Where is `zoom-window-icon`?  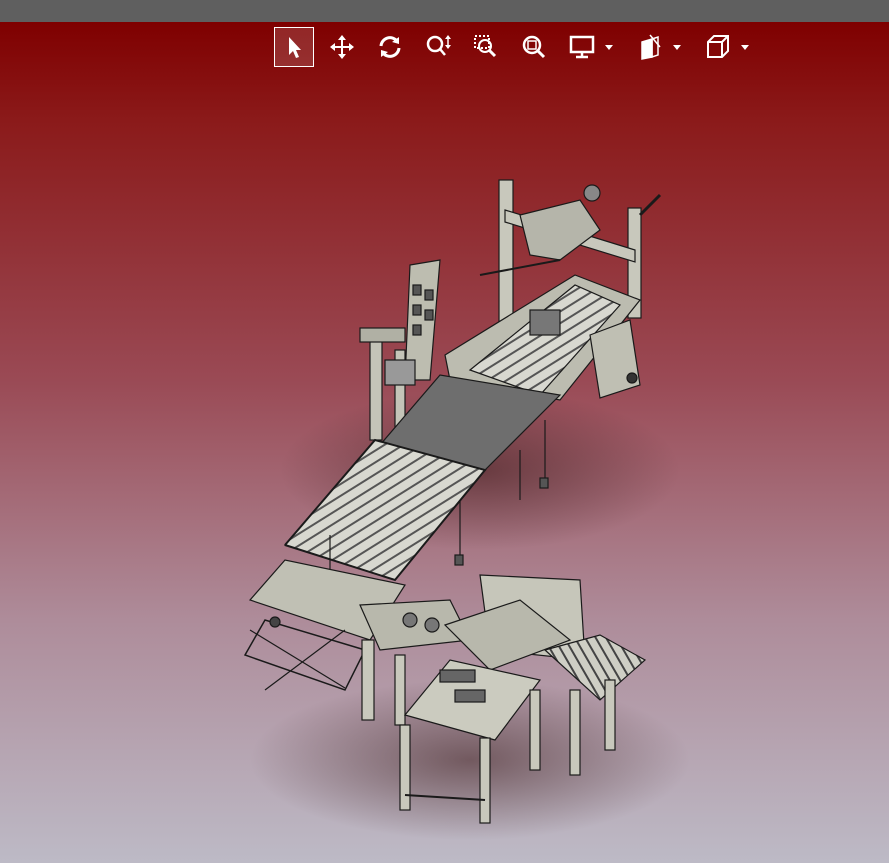 zoom-window-icon is located at coordinates (485, 46).